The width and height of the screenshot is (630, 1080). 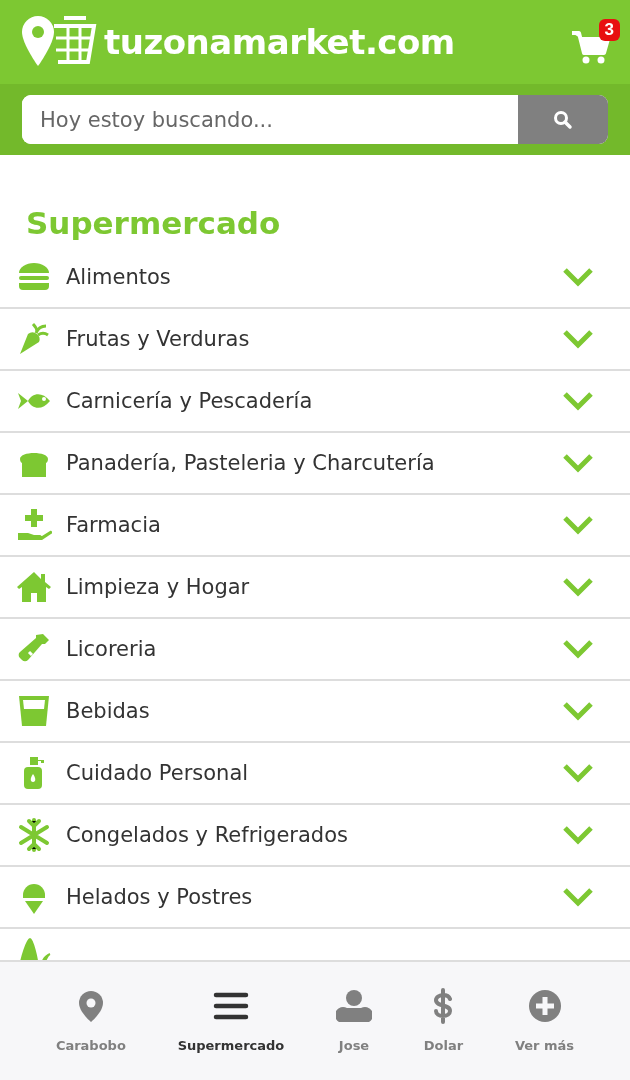 What do you see at coordinates (315, 898) in the screenshot?
I see `category-row: Helados y Postres` at bounding box center [315, 898].